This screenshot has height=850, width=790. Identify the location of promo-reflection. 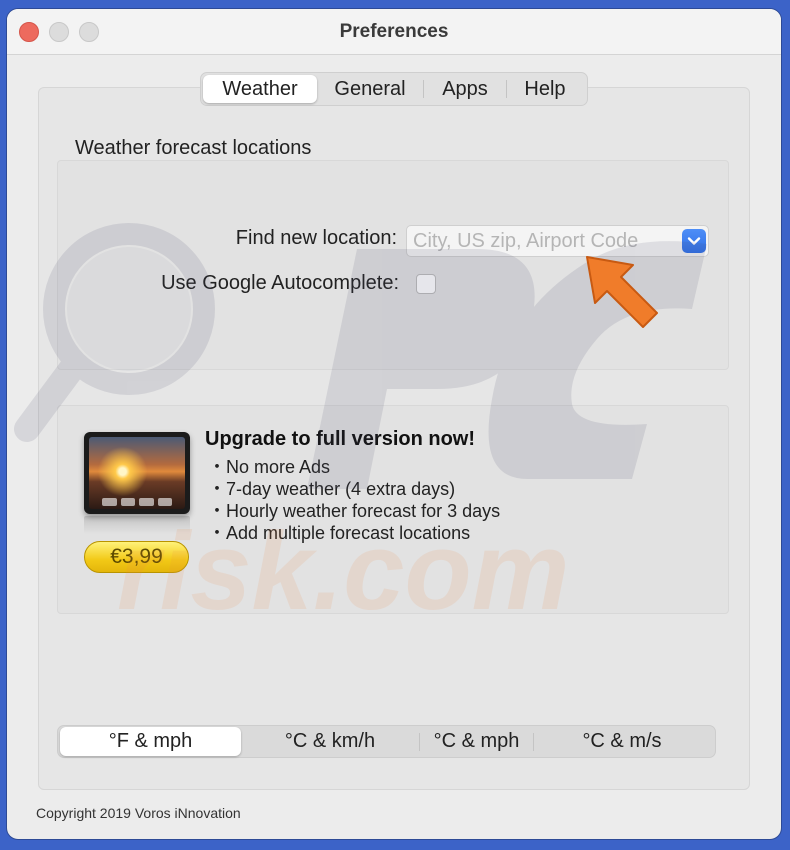
(137, 525).